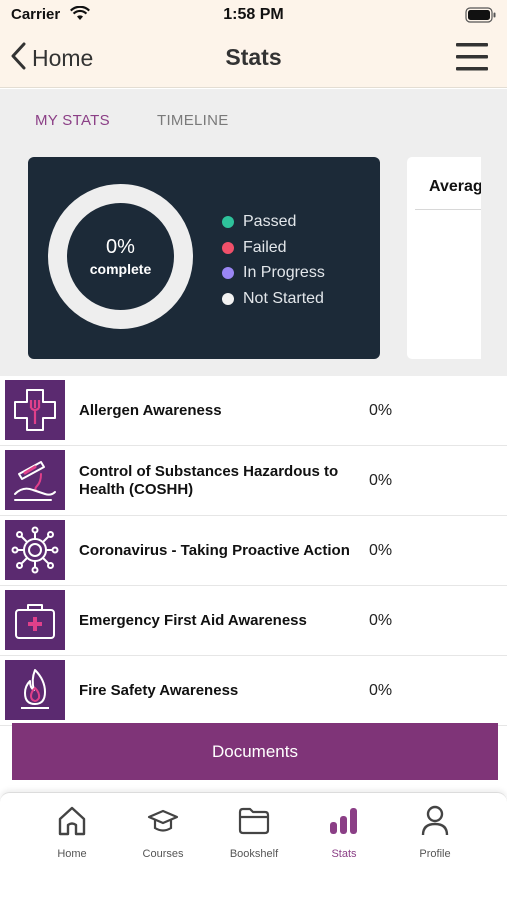  What do you see at coordinates (120, 247) in the screenshot?
I see `completion-percent: 0%` at bounding box center [120, 247].